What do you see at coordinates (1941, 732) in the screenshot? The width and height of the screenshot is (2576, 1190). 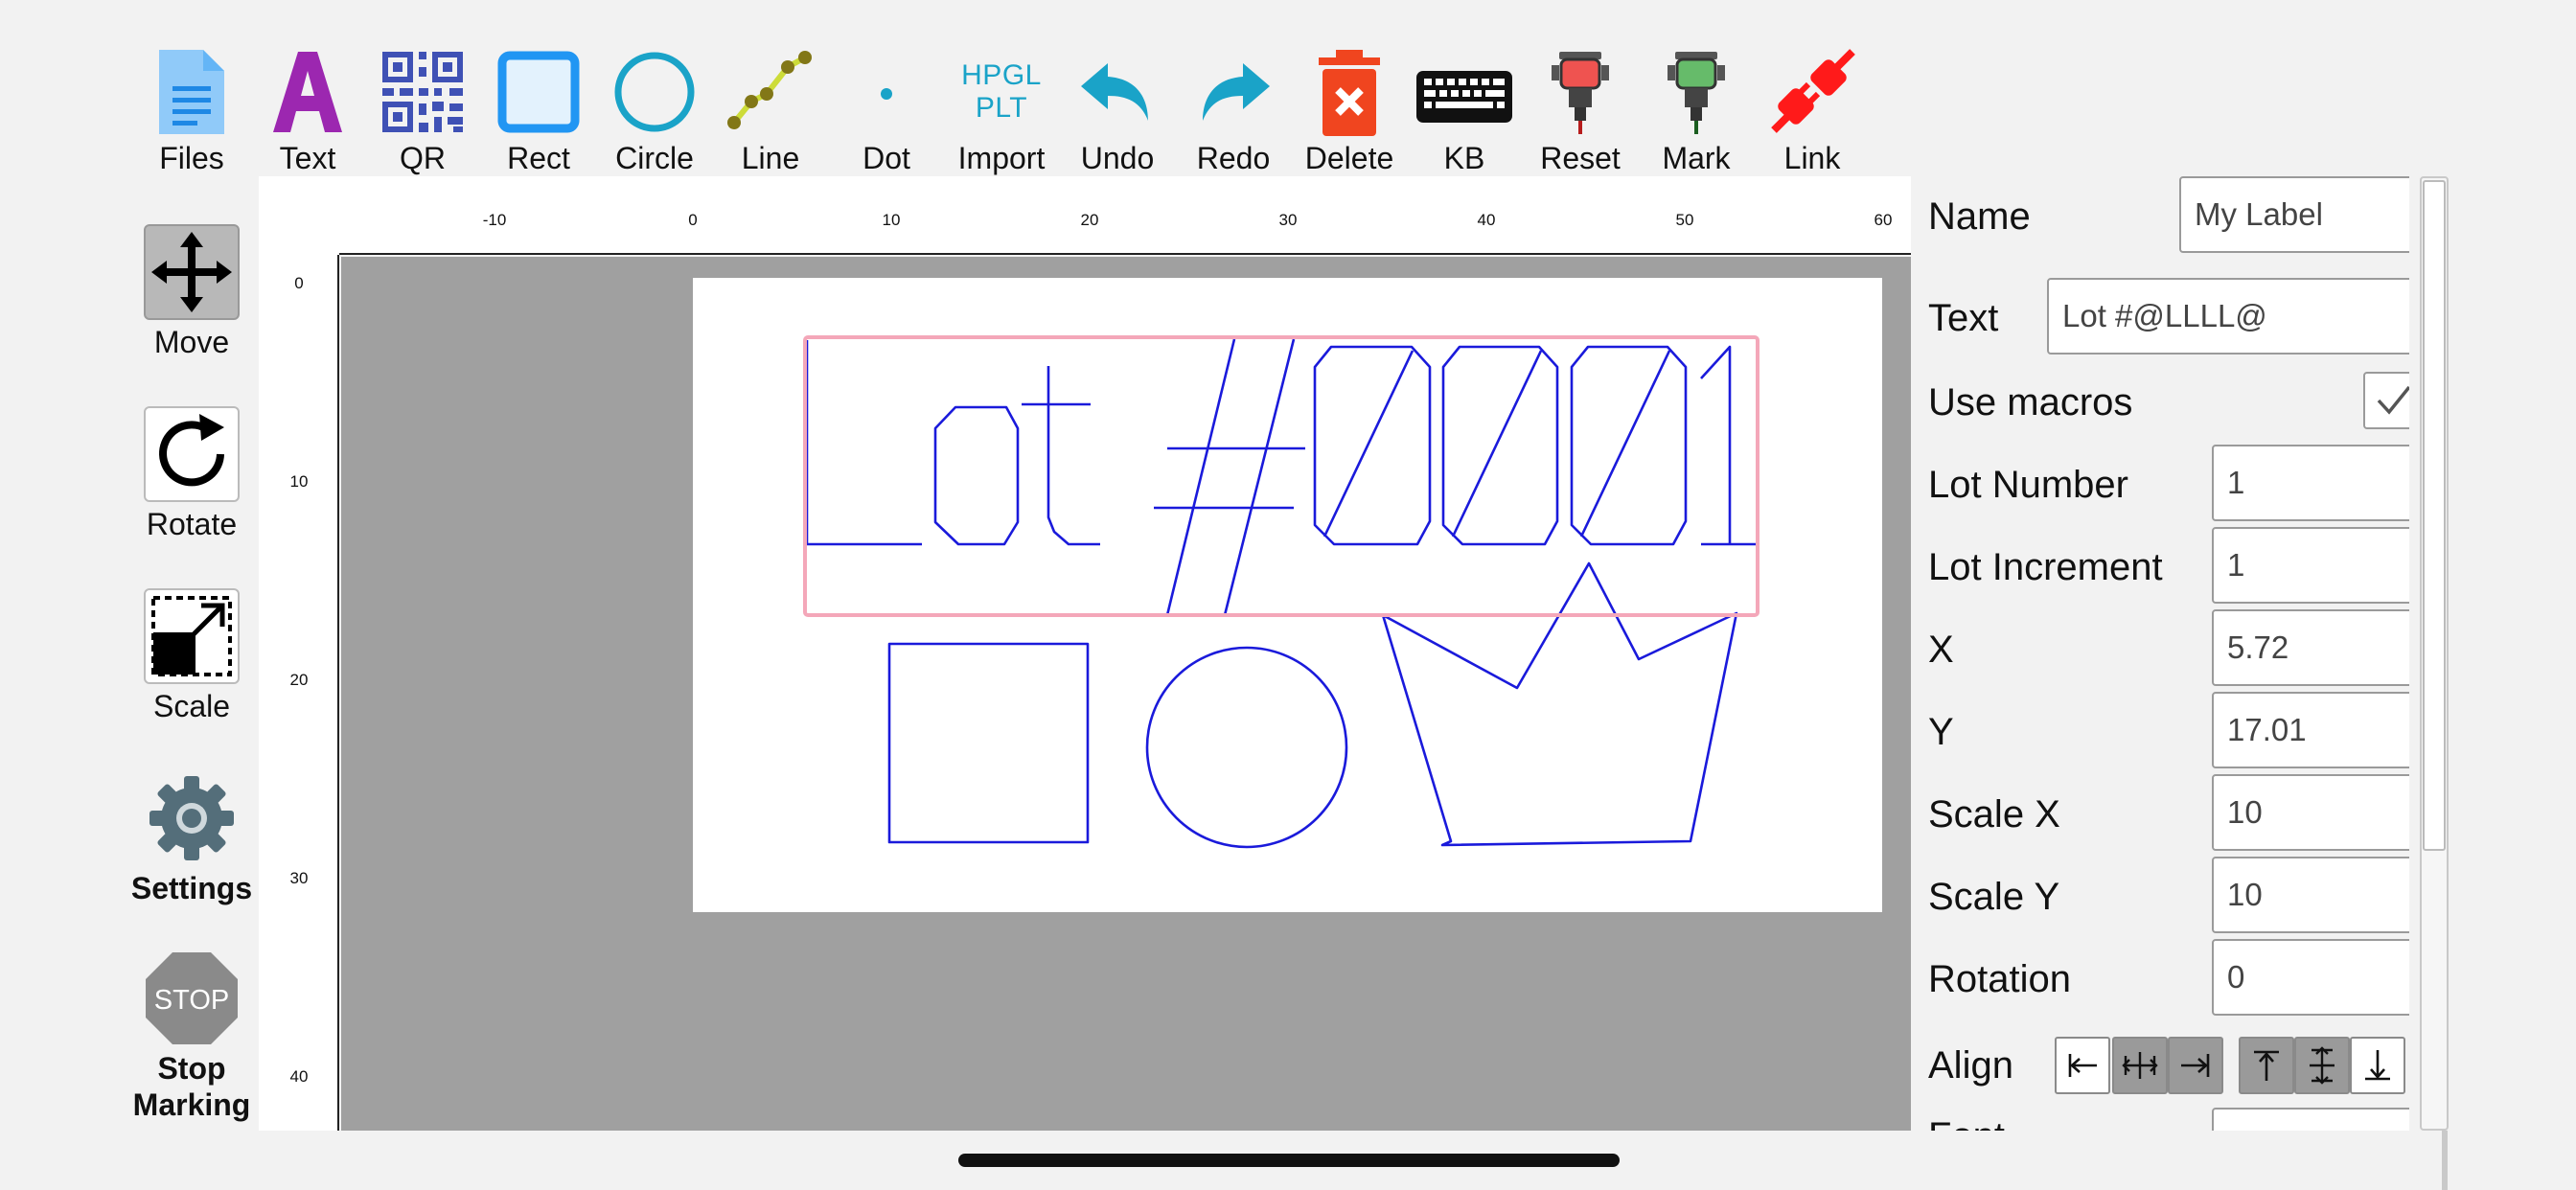 I see `y-label: Y` at bounding box center [1941, 732].